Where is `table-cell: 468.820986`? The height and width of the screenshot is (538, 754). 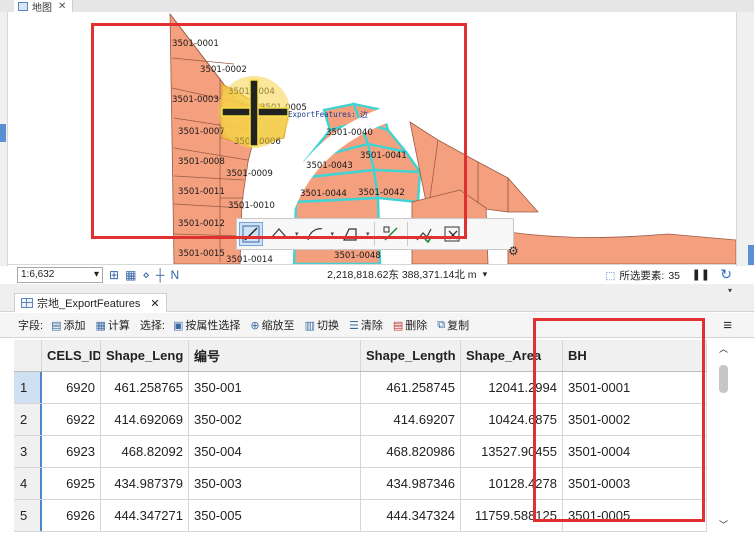 table-cell: 468.820986 is located at coordinates (411, 451).